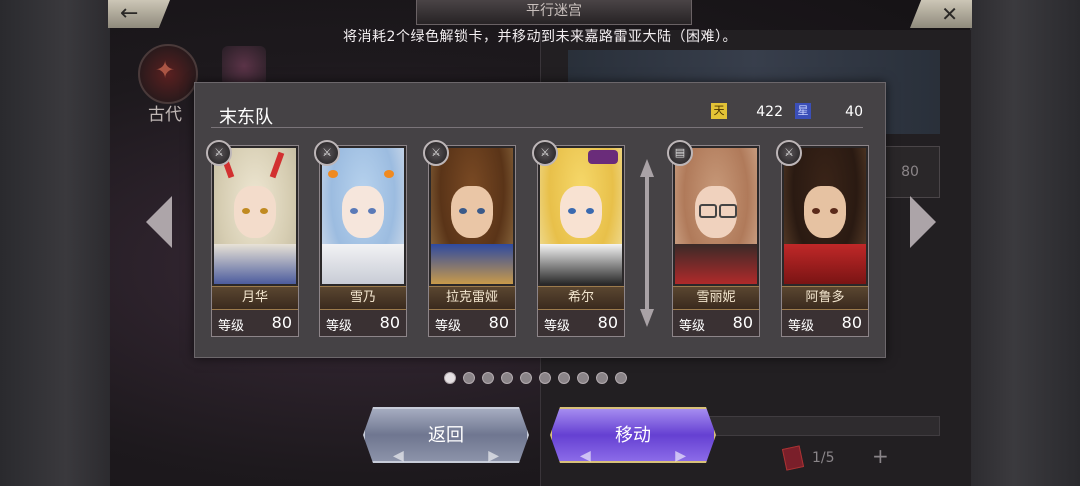 Image resolution: width=1080 pixels, height=486 pixels. Describe the element at coordinates (55, 243) in the screenshot. I see `background-left-panel` at that location.